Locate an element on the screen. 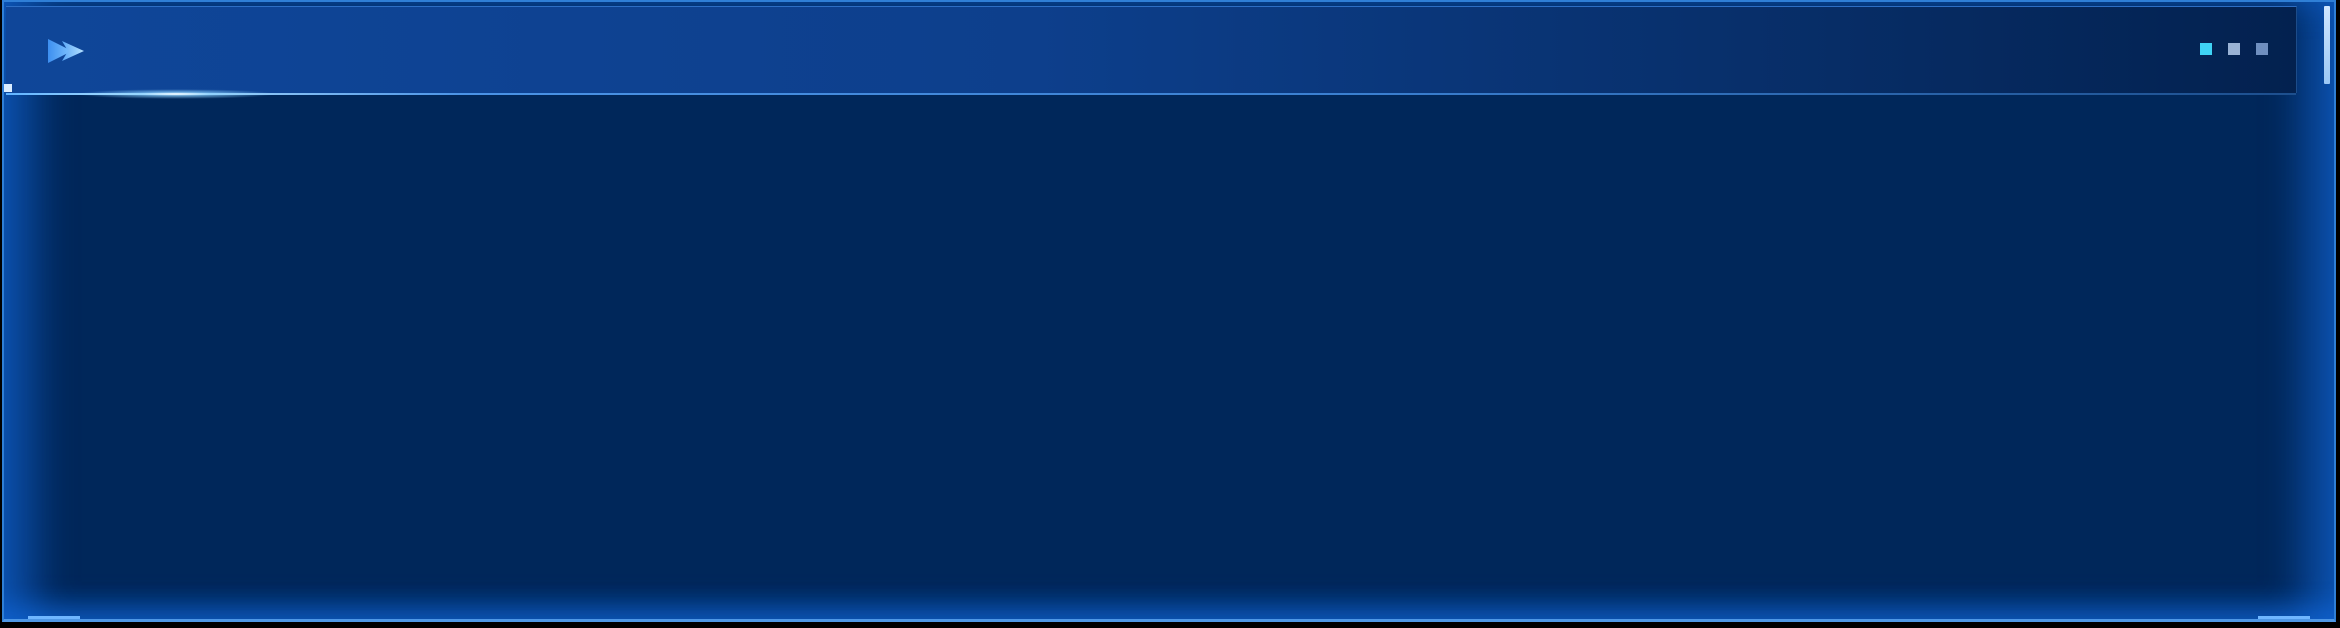 The width and height of the screenshot is (2340, 628). panel-header is located at coordinates (1151, 52).